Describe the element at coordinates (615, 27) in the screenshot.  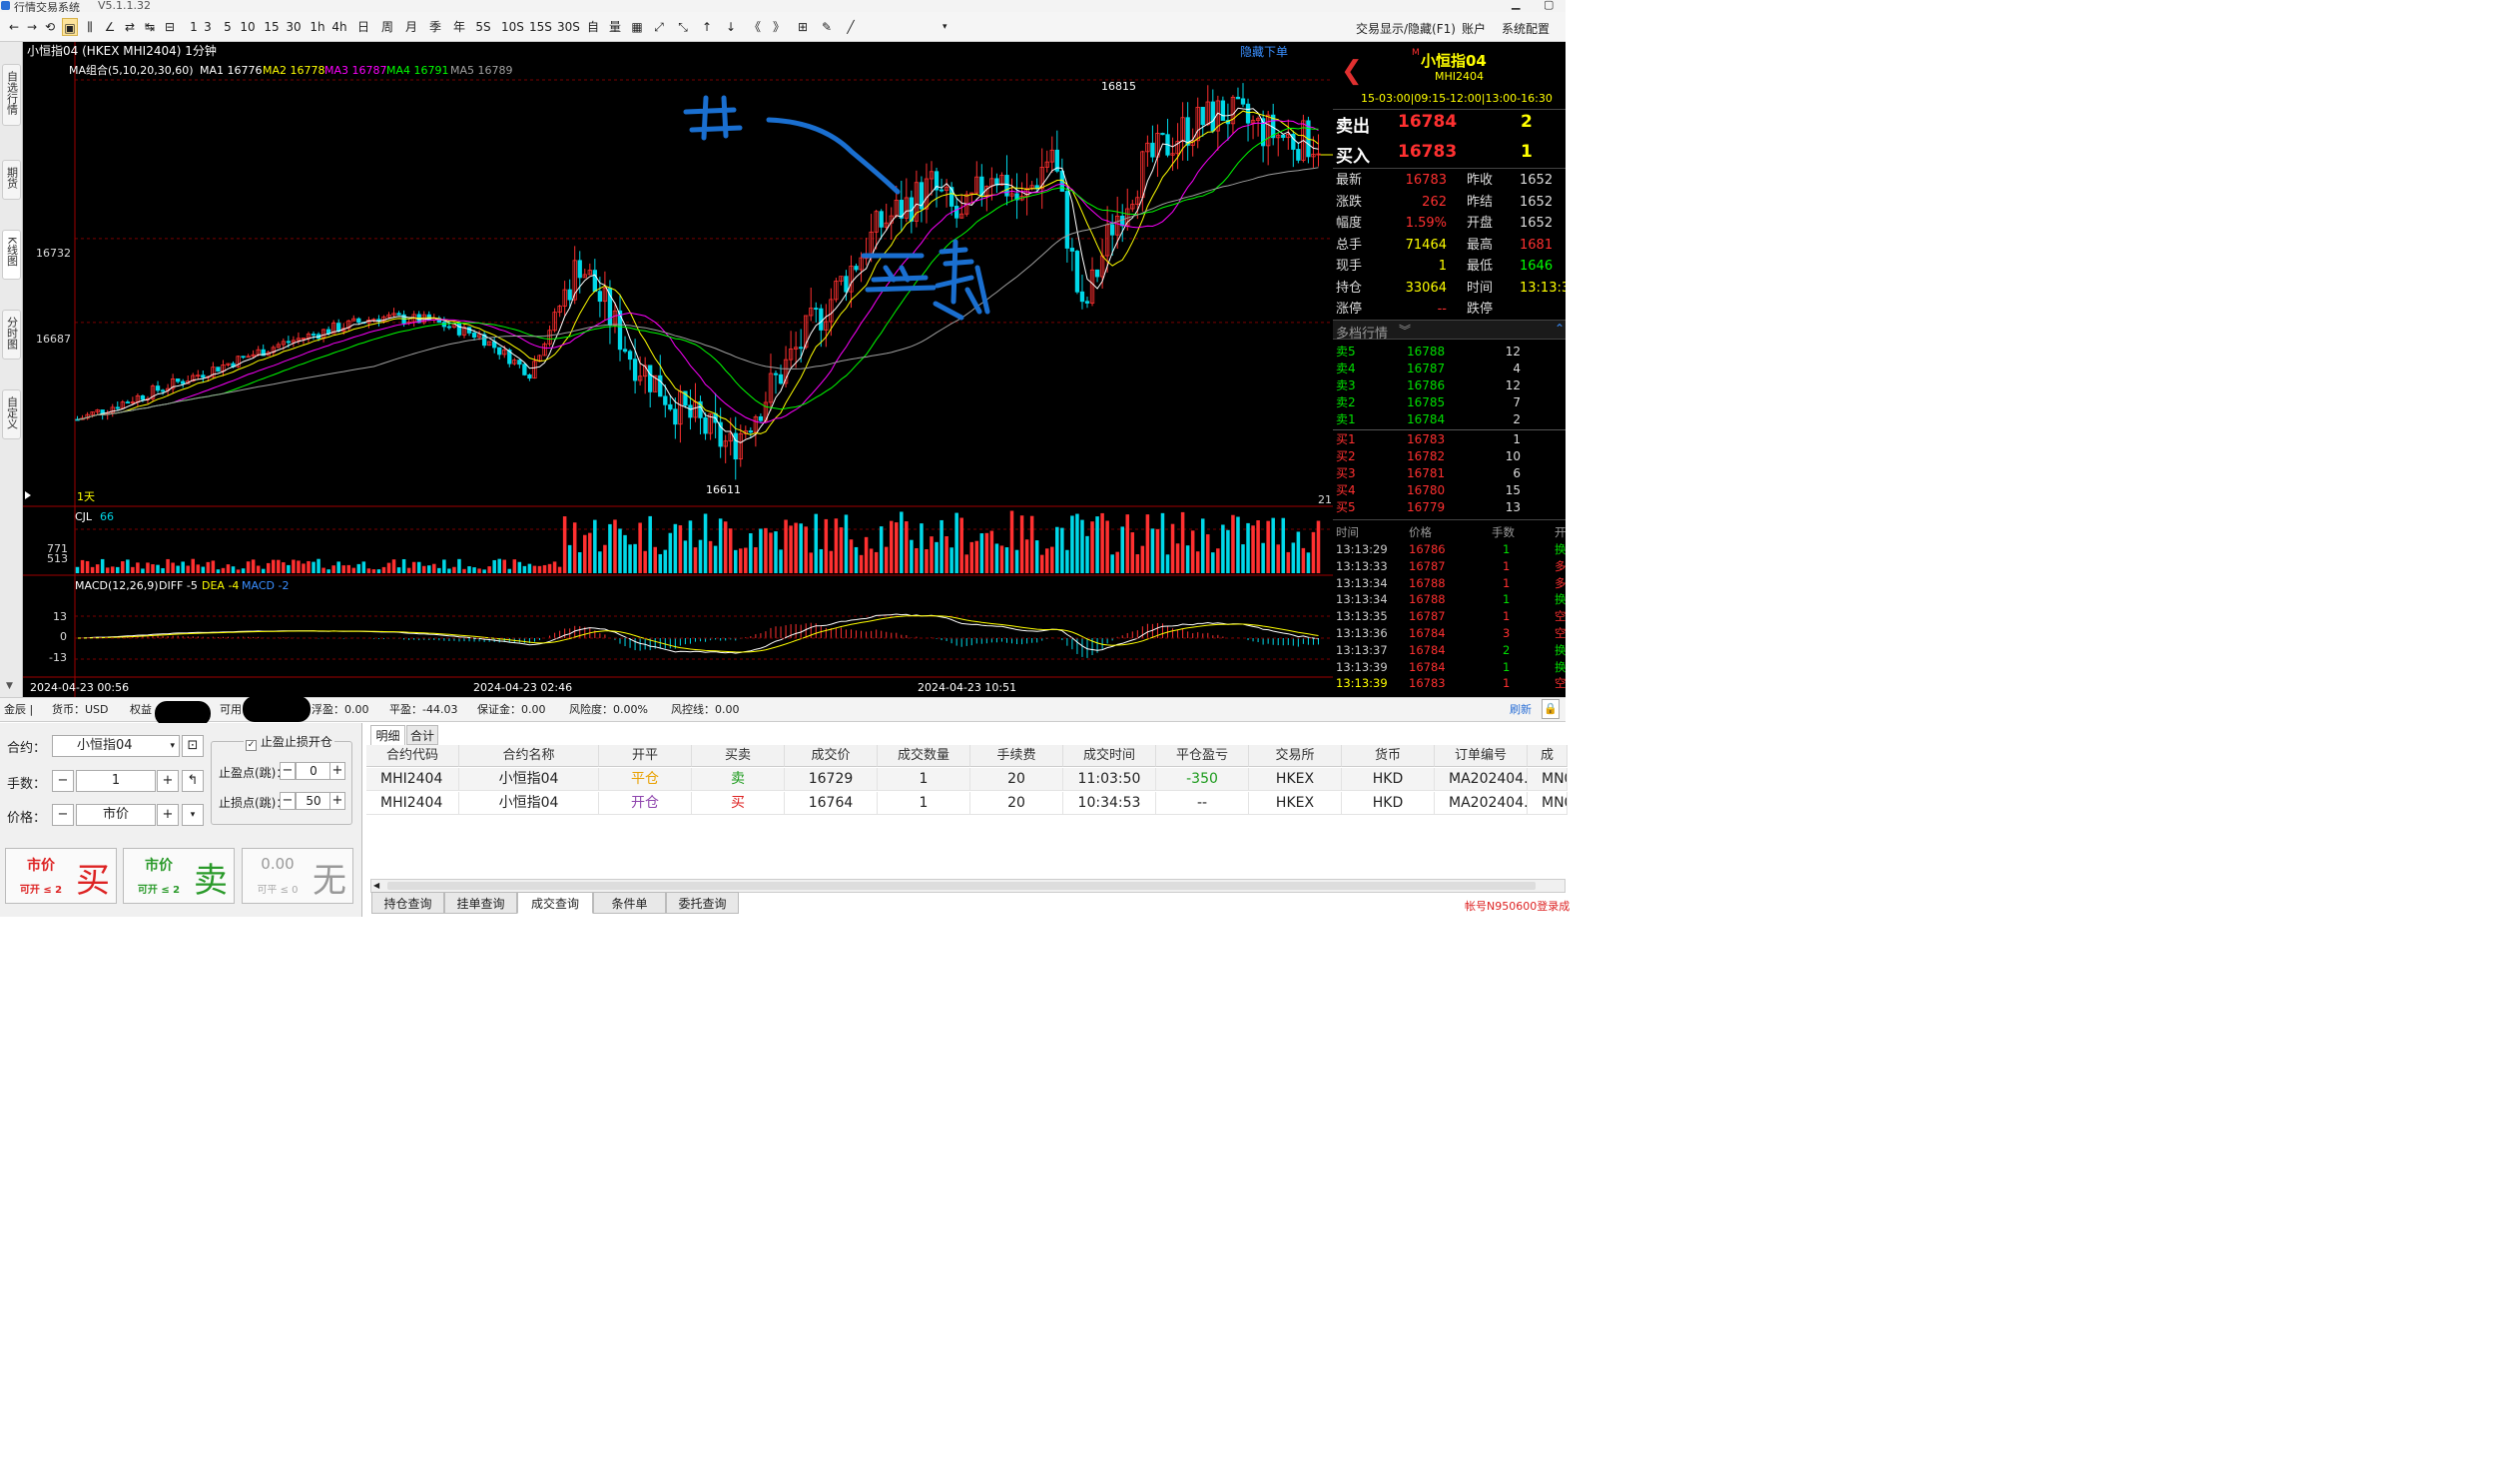
I see `toolbar-item-27: 量` at that location.